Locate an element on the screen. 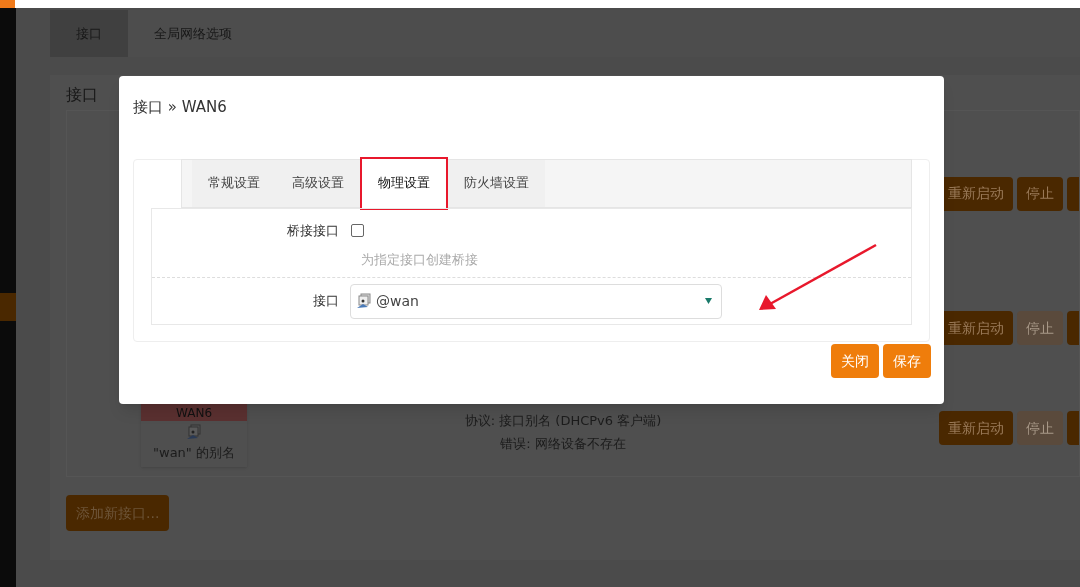 The image size is (1080, 587). action-button: 停止 is located at coordinates (1040, 193).